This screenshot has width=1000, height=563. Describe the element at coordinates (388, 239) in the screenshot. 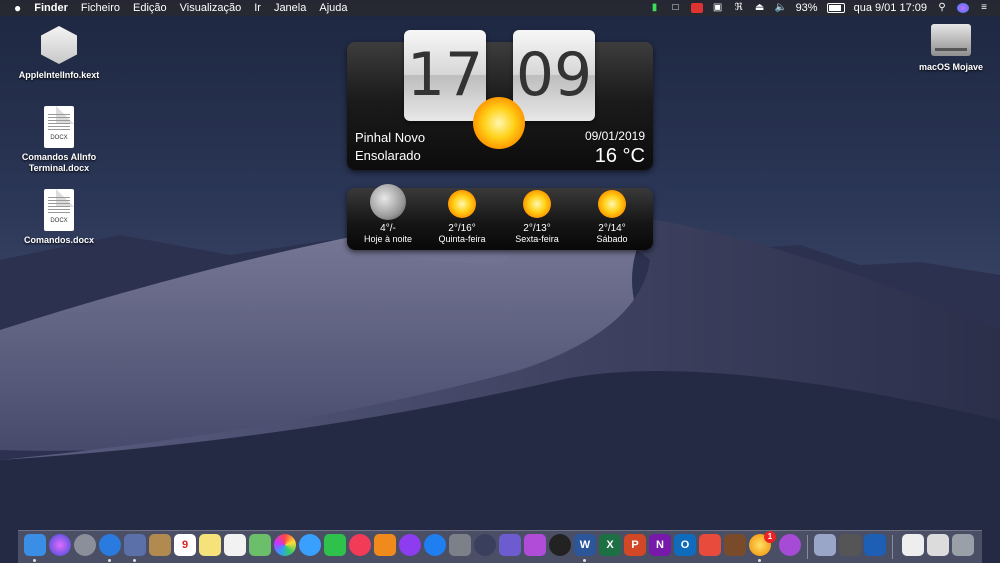

I see `forecast-label: Hoje à noite` at that location.